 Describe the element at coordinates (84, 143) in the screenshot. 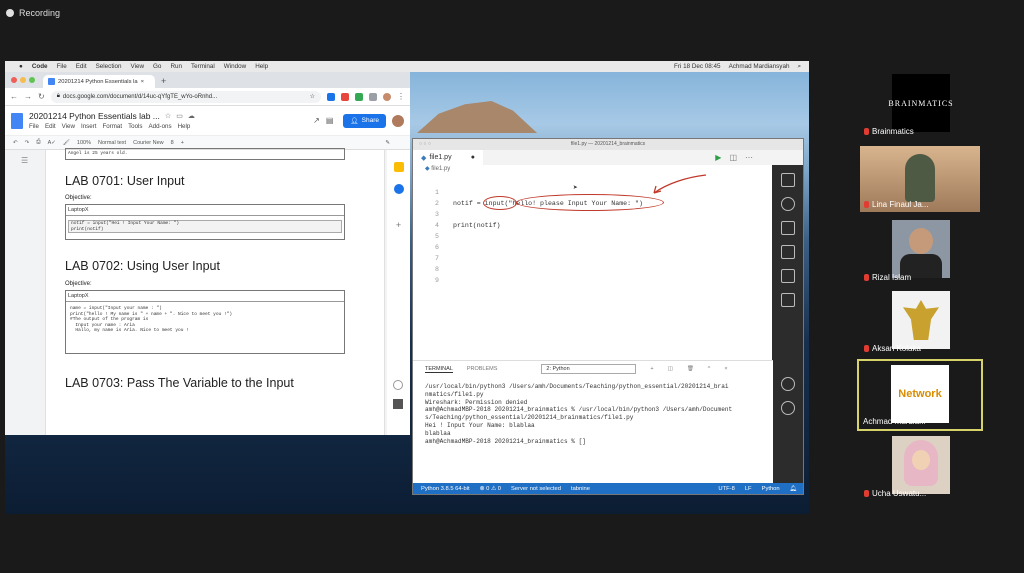

I see `zoom-select: 100%` at that location.